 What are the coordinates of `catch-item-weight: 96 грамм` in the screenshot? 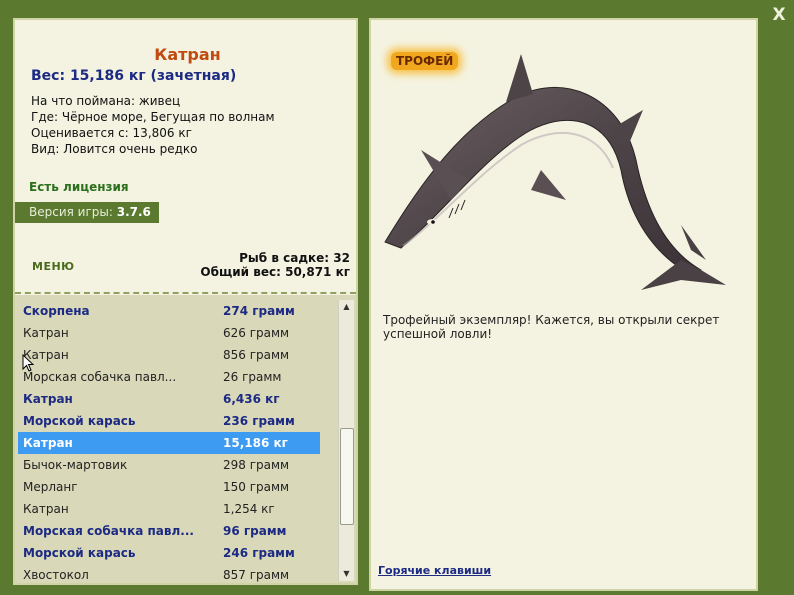 It's located at (255, 531).